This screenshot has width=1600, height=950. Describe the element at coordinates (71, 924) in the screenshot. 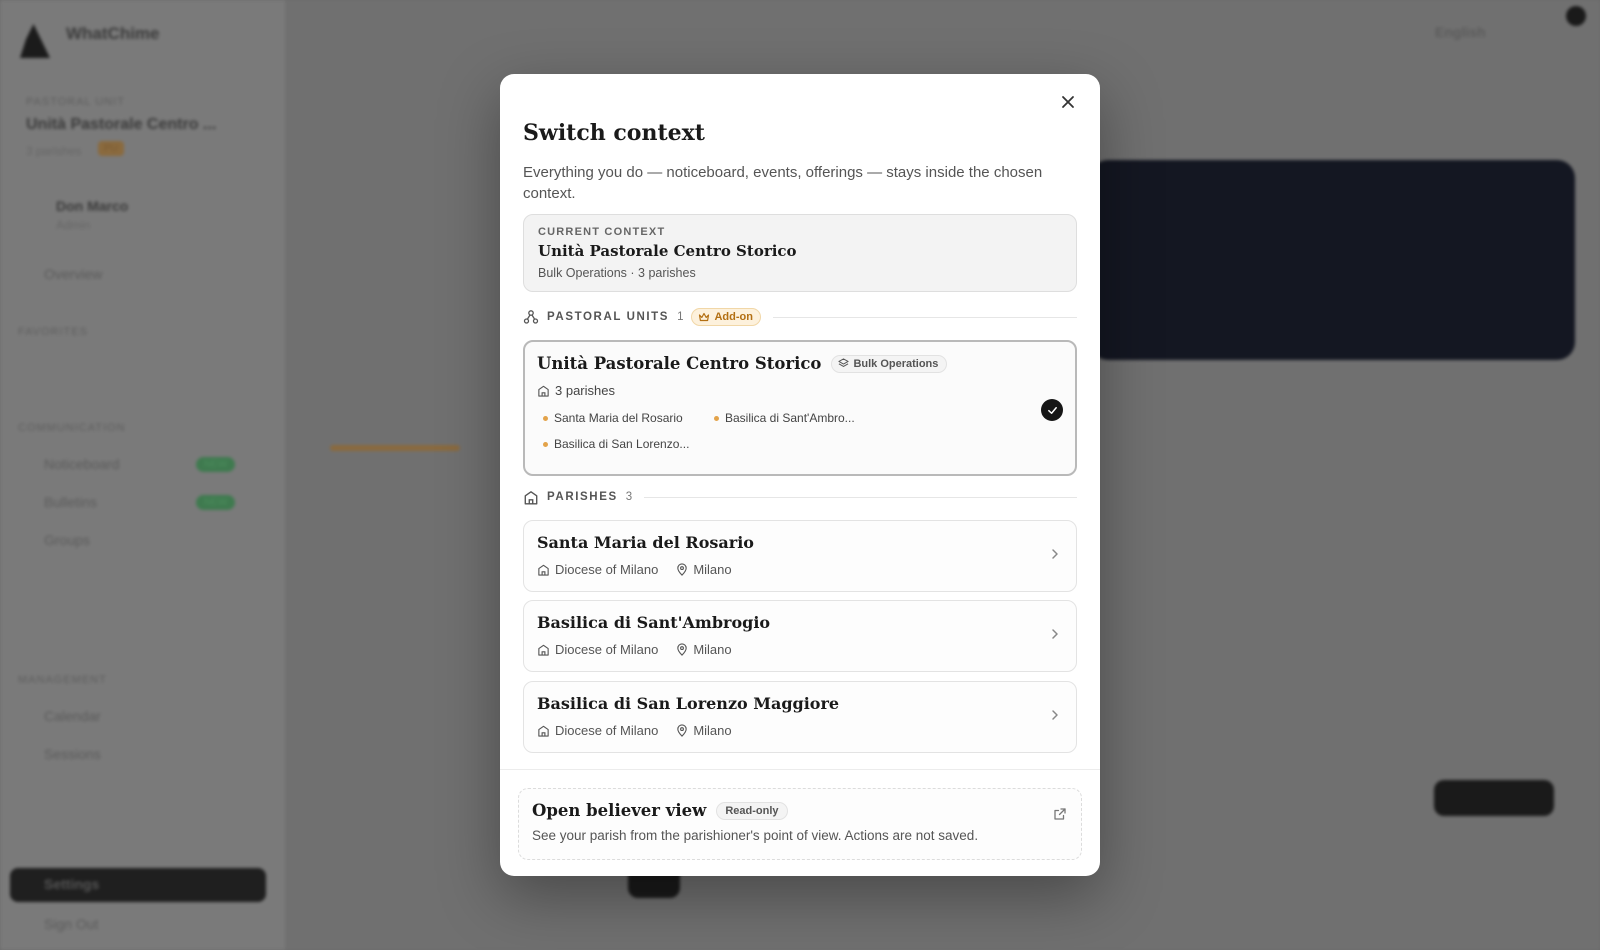

I see `nav-signout: Sign Out` at that location.